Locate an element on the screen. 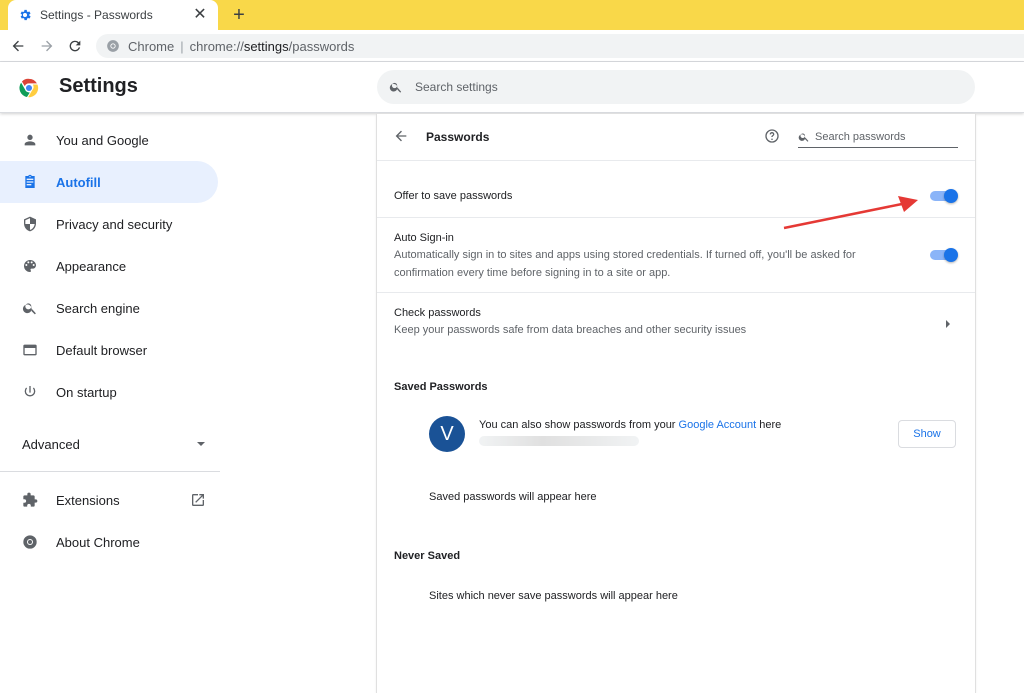 This screenshot has height=693, width=1024. sidebar-item-privacy-and-security: Privacy and security is located at coordinates (109, 224).